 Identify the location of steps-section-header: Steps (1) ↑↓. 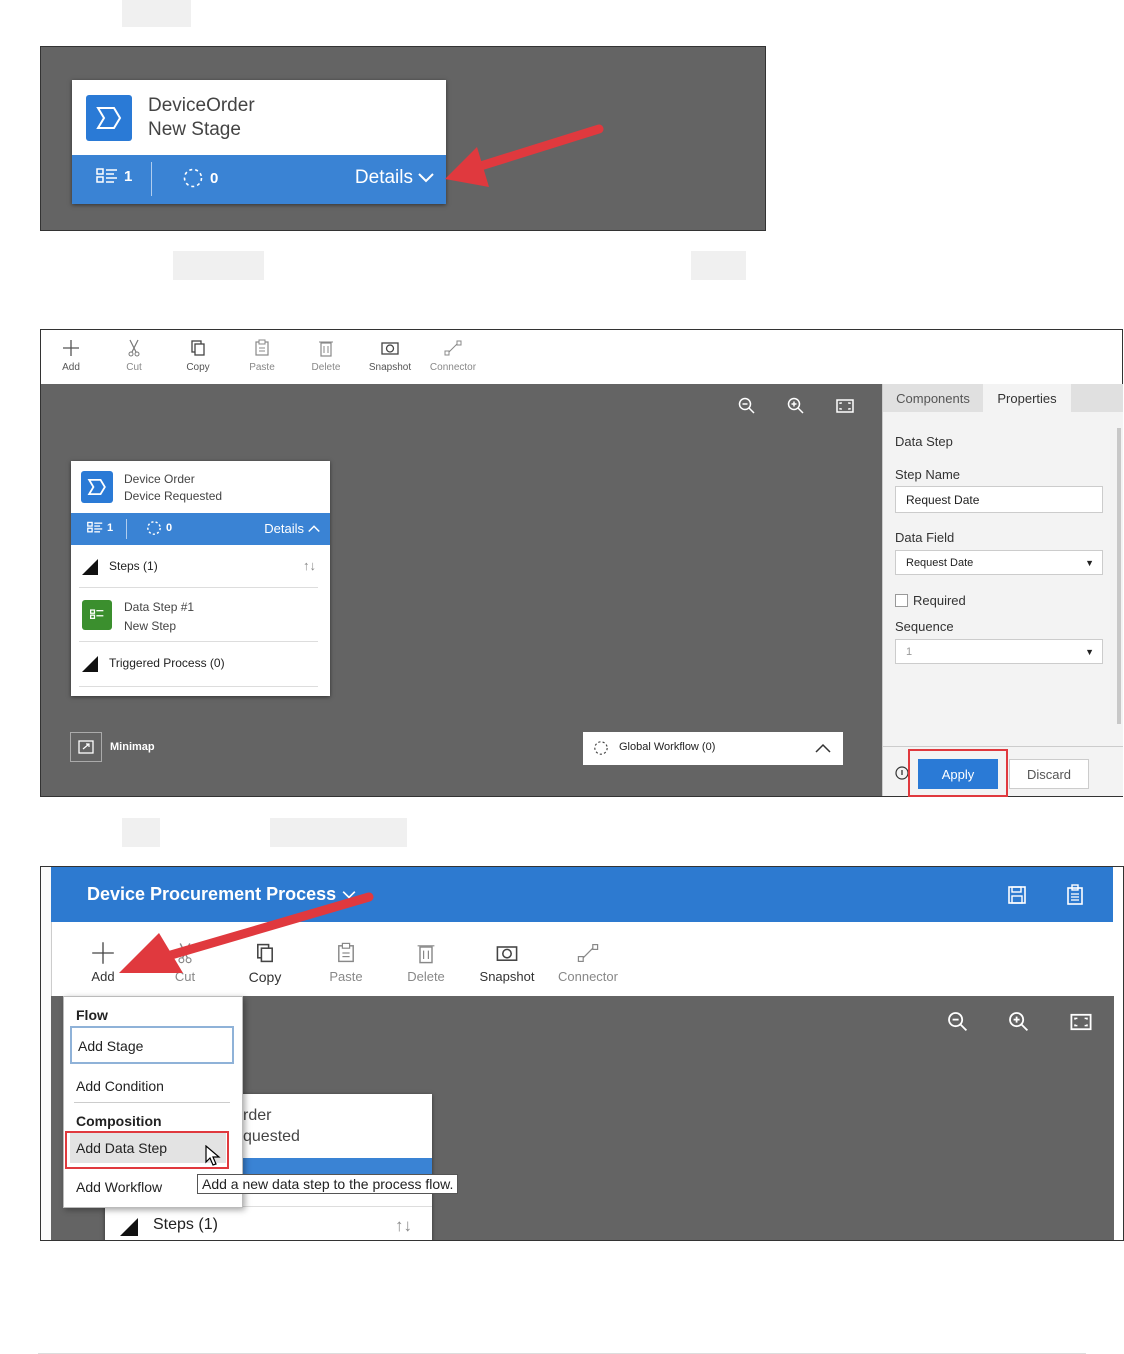
(198, 566).